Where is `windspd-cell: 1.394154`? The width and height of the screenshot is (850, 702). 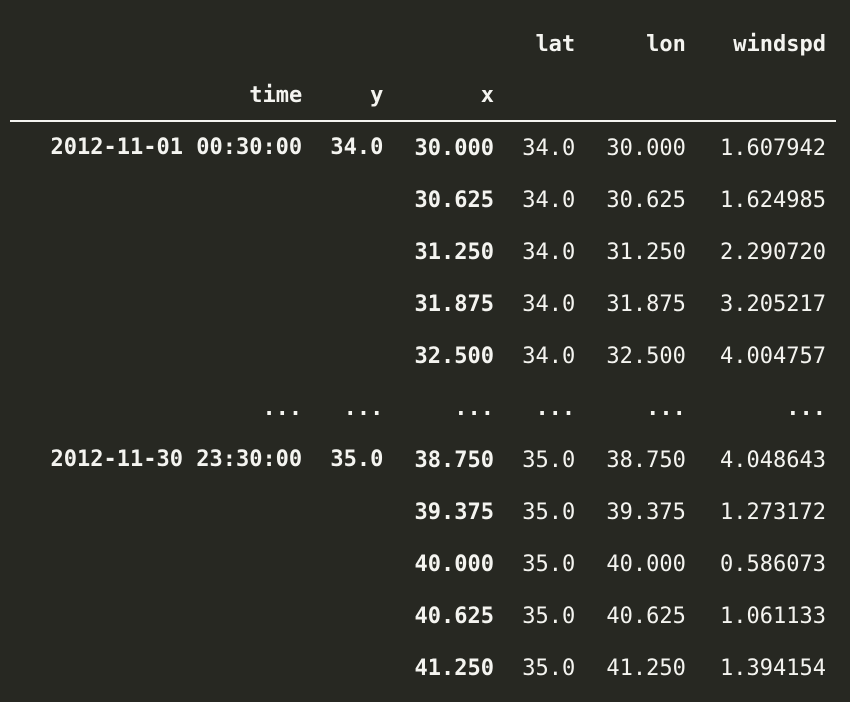
windspd-cell: 1.394154 is located at coordinates (773, 668).